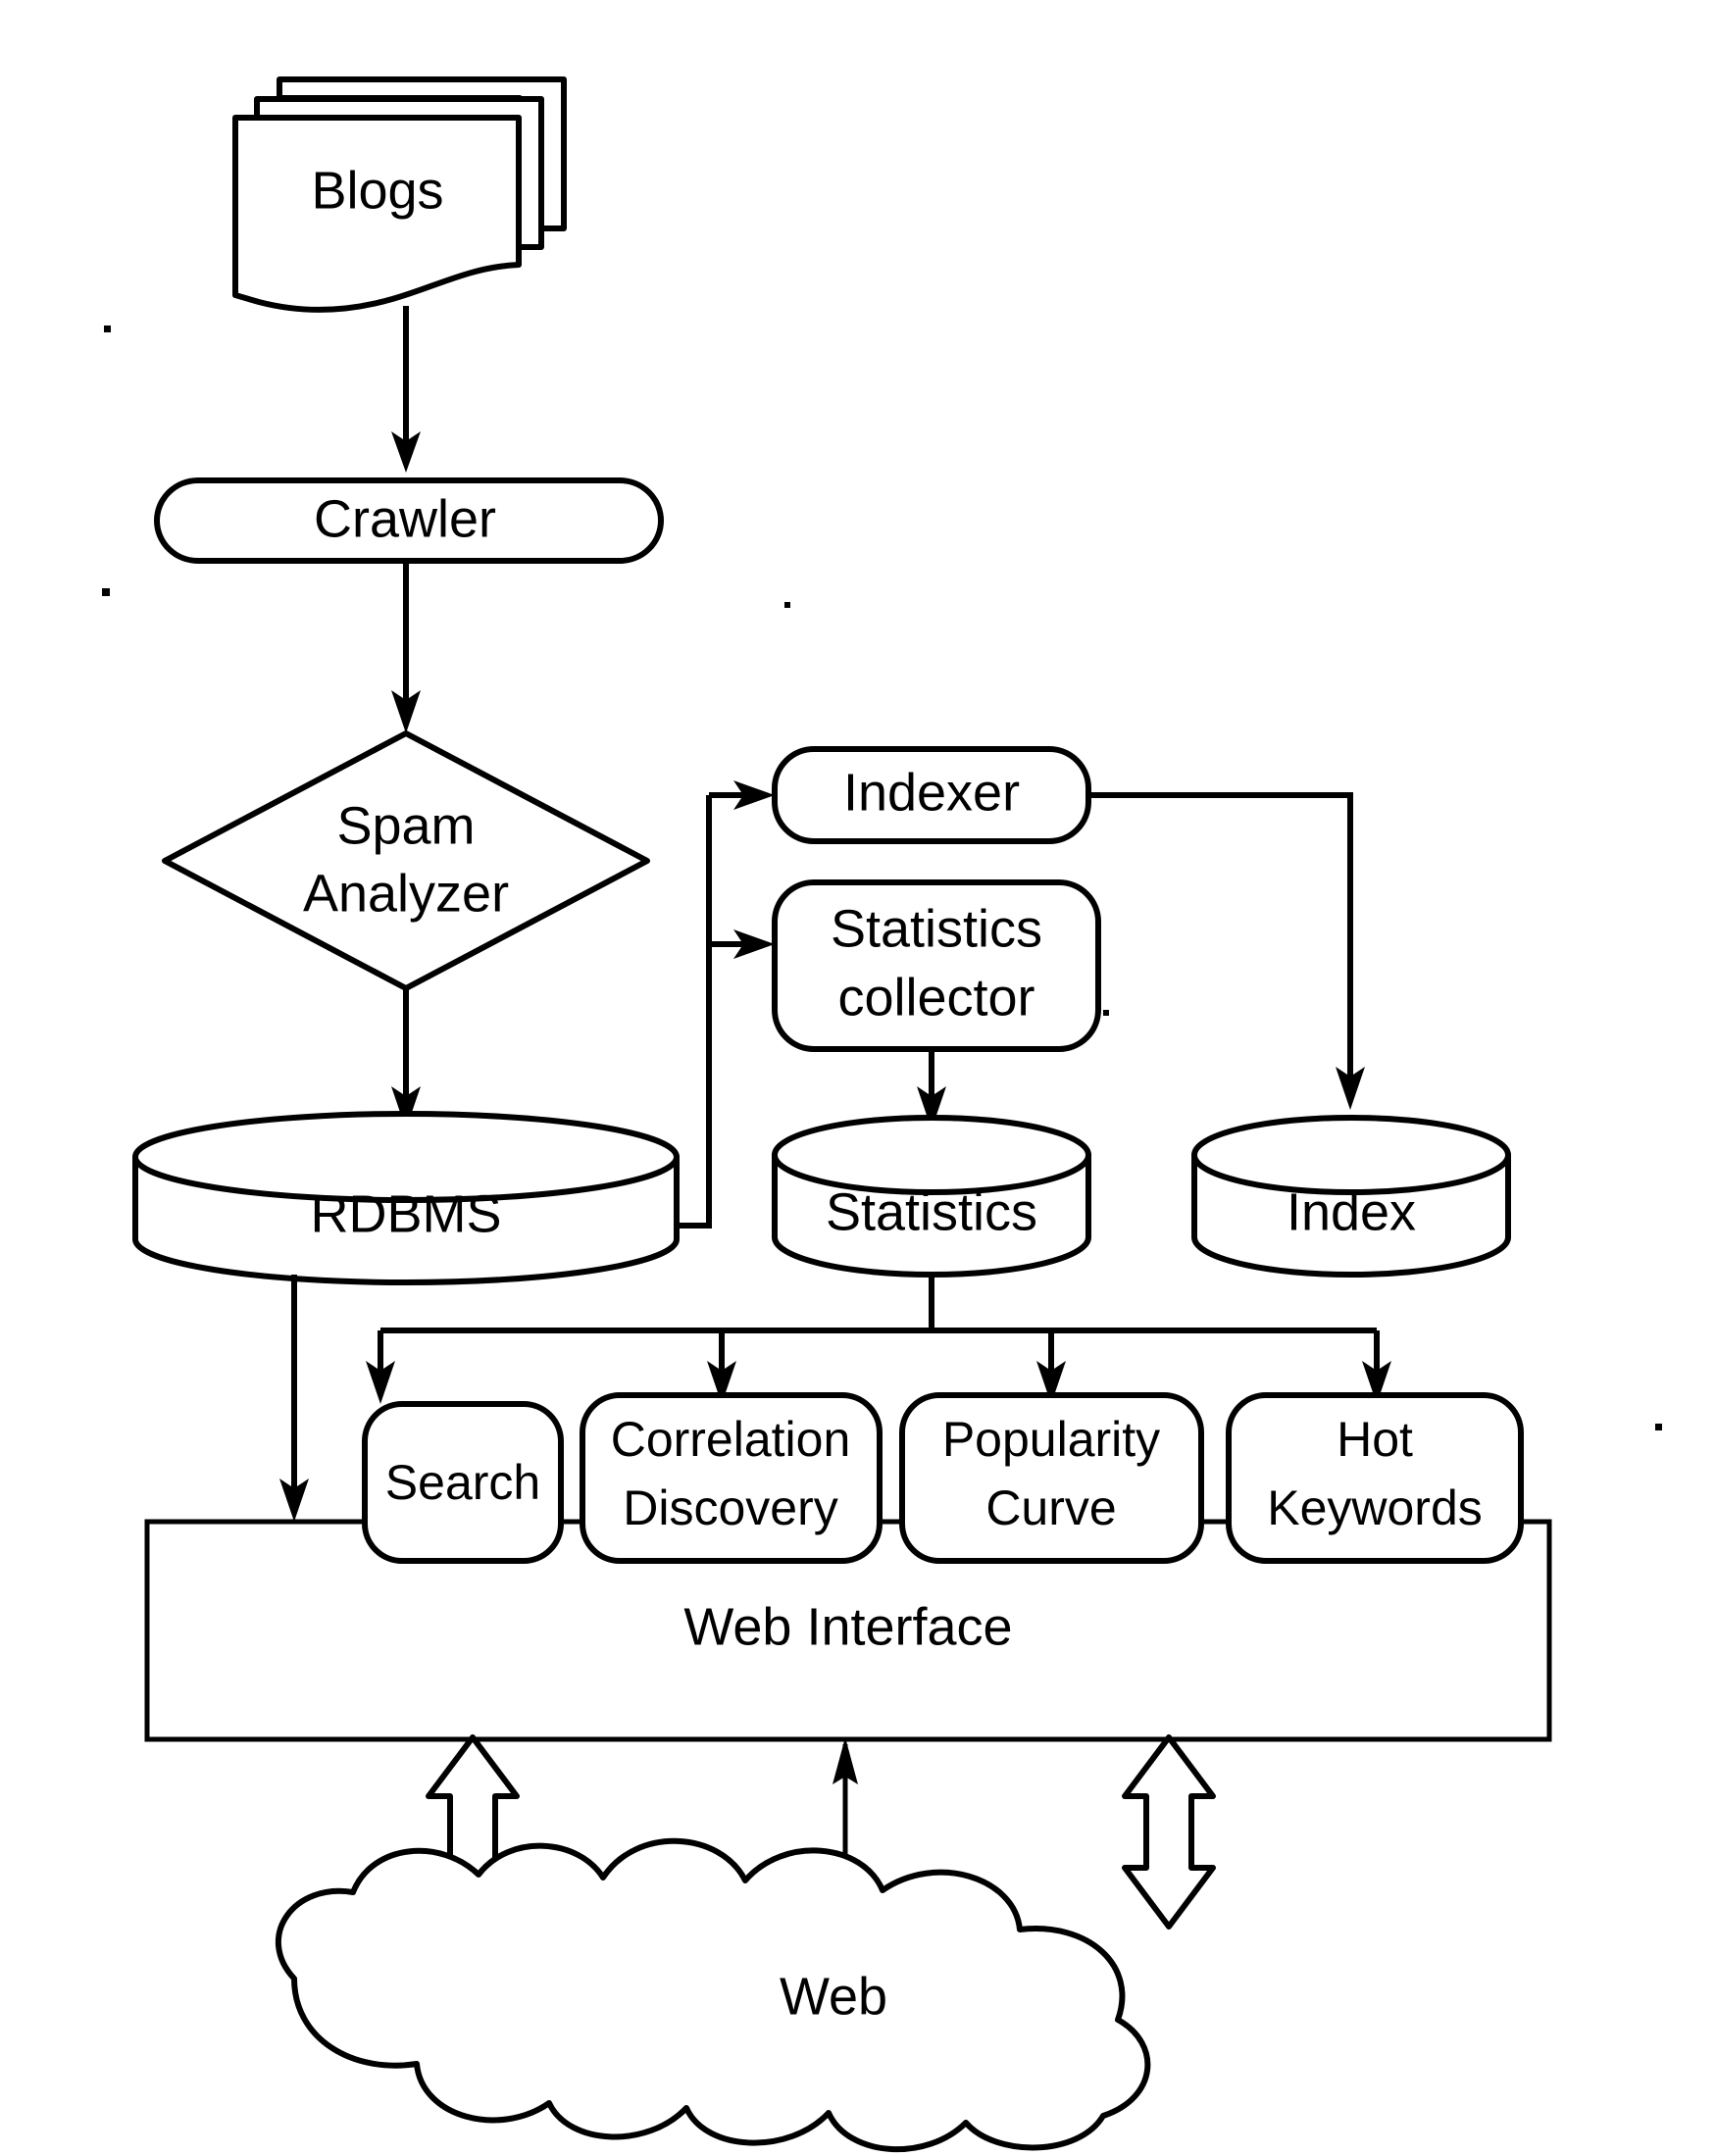 Image resolution: width=1716 pixels, height=2156 pixels. I want to click on node-crawler: Crawler, so click(409, 520).